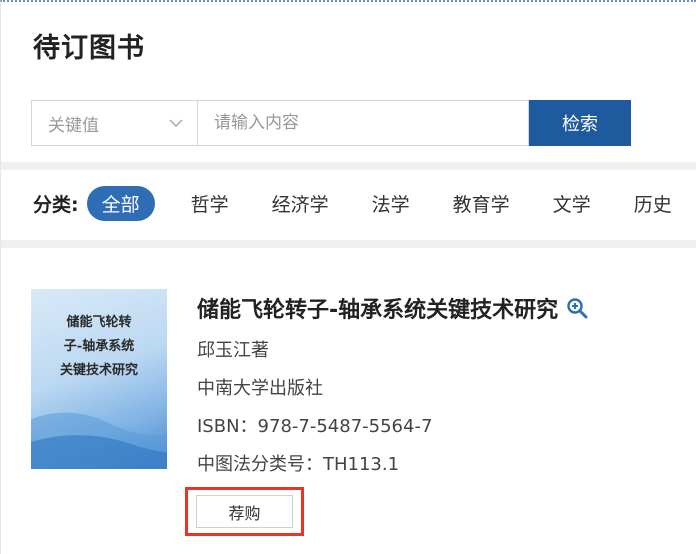  Describe the element at coordinates (210, 203) in the screenshot. I see `category-tab-philosophy: 哲学` at that location.